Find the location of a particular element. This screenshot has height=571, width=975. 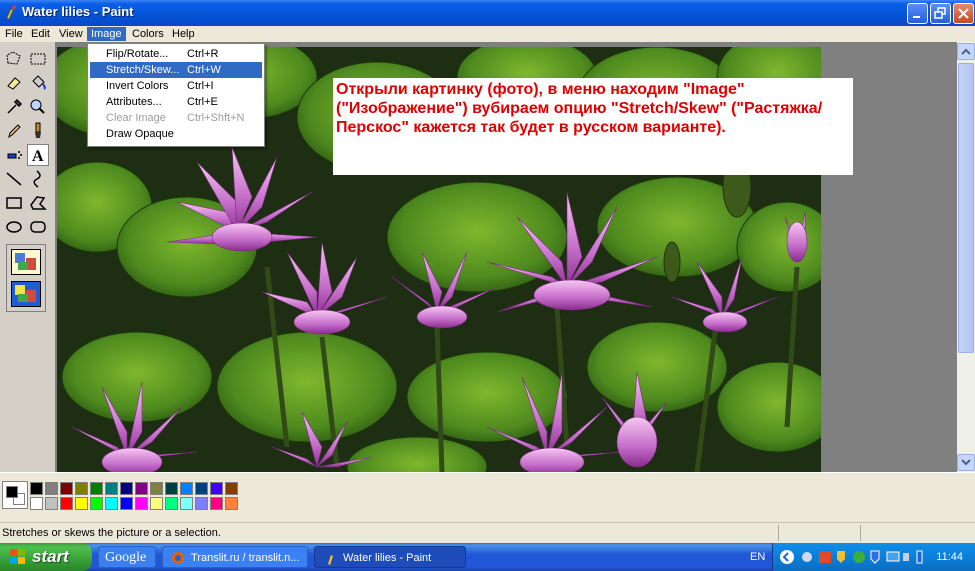

clock: 11:44 is located at coordinates (949, 557).